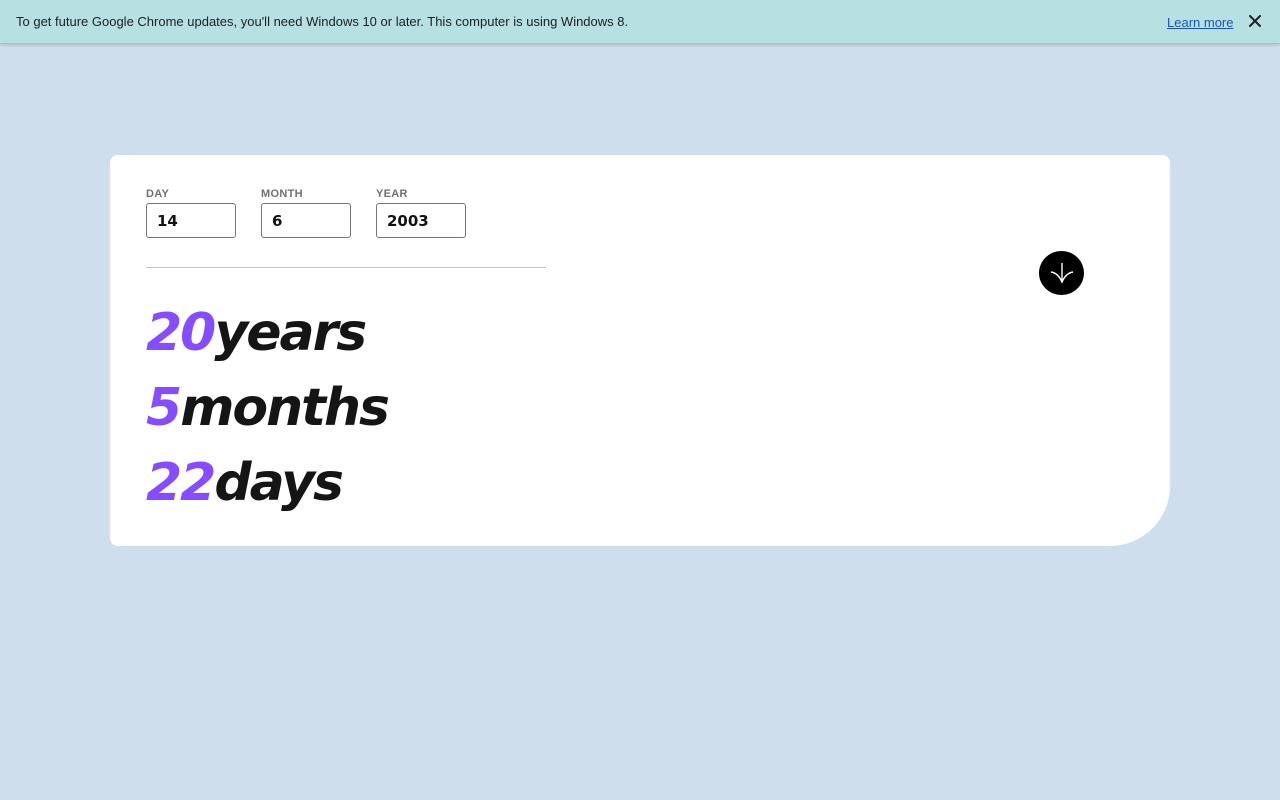 The width and height of the screenshot is (1280, 800). I want to click on divider, so click(346, 267).